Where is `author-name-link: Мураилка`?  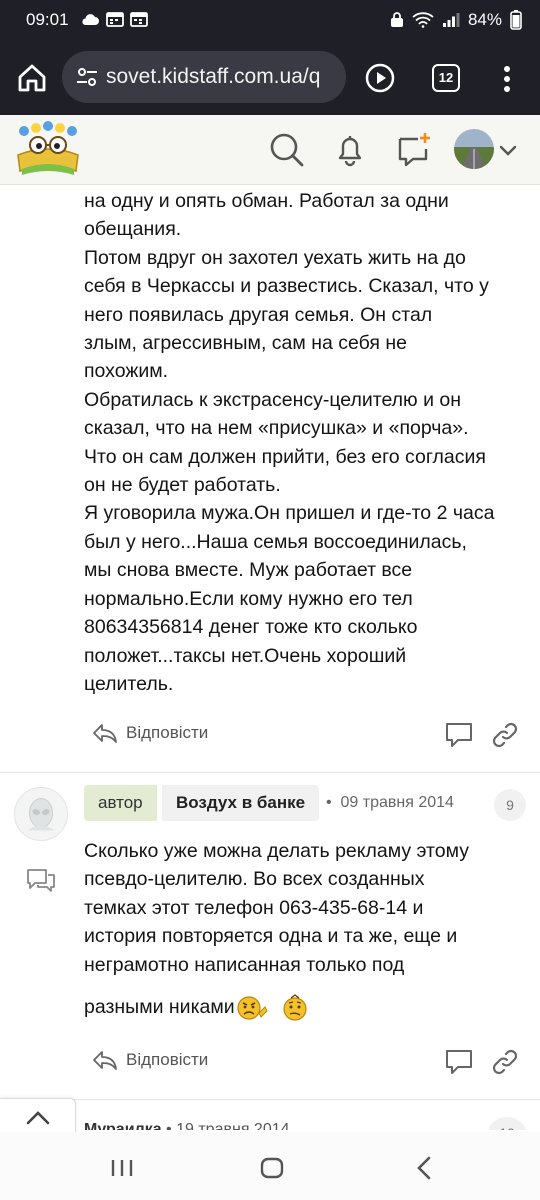 author-name-link: Мураилка is located at coordinates (123, 1125).